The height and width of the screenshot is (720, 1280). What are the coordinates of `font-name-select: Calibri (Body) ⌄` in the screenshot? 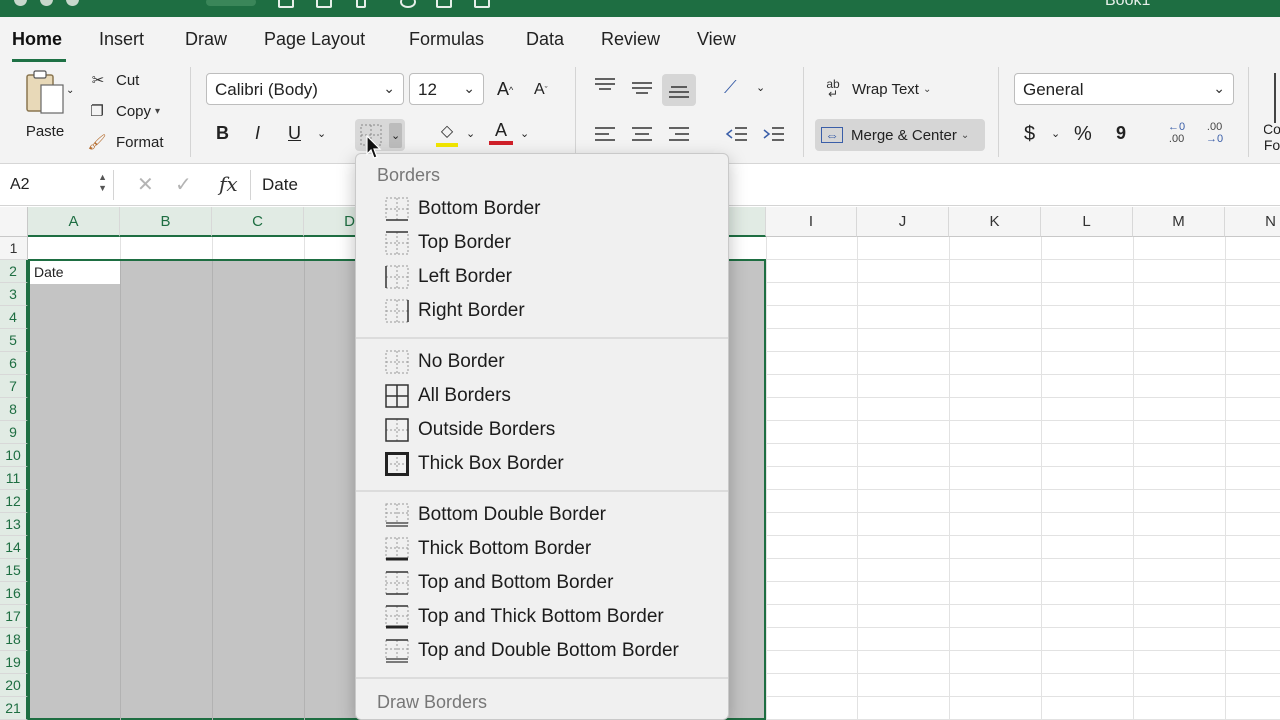 It's located at (305, 89).